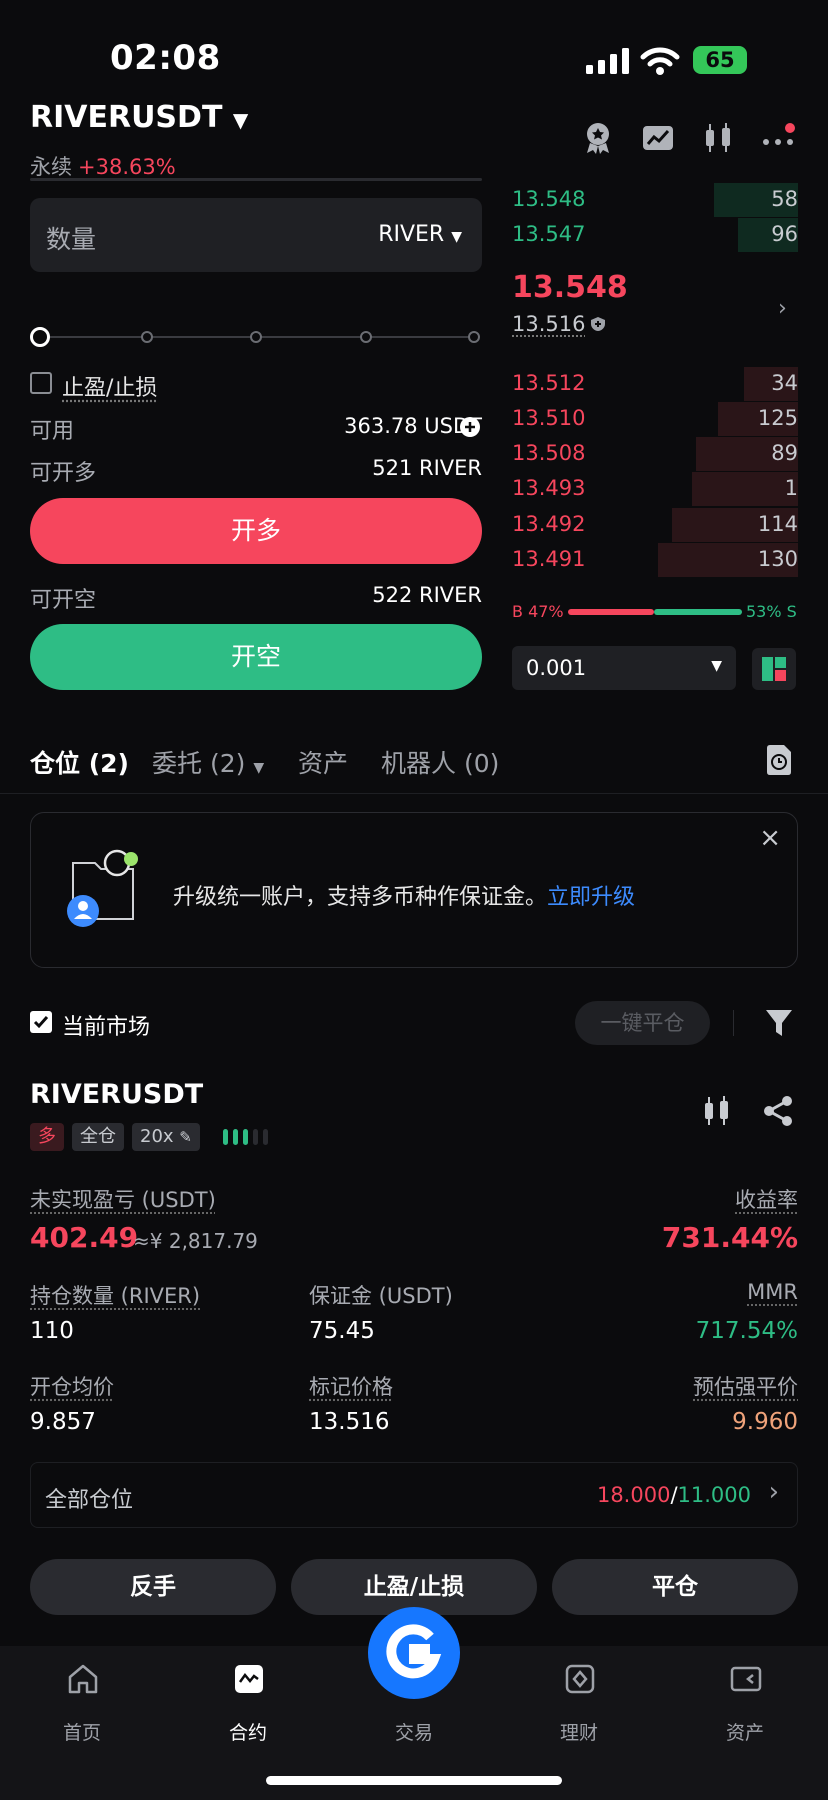 The height and width of the screenshot is (1800, 828). Describe the element at coordinates (549, 383) in the screenshot. I see `bid-price: 13.512` at that location.